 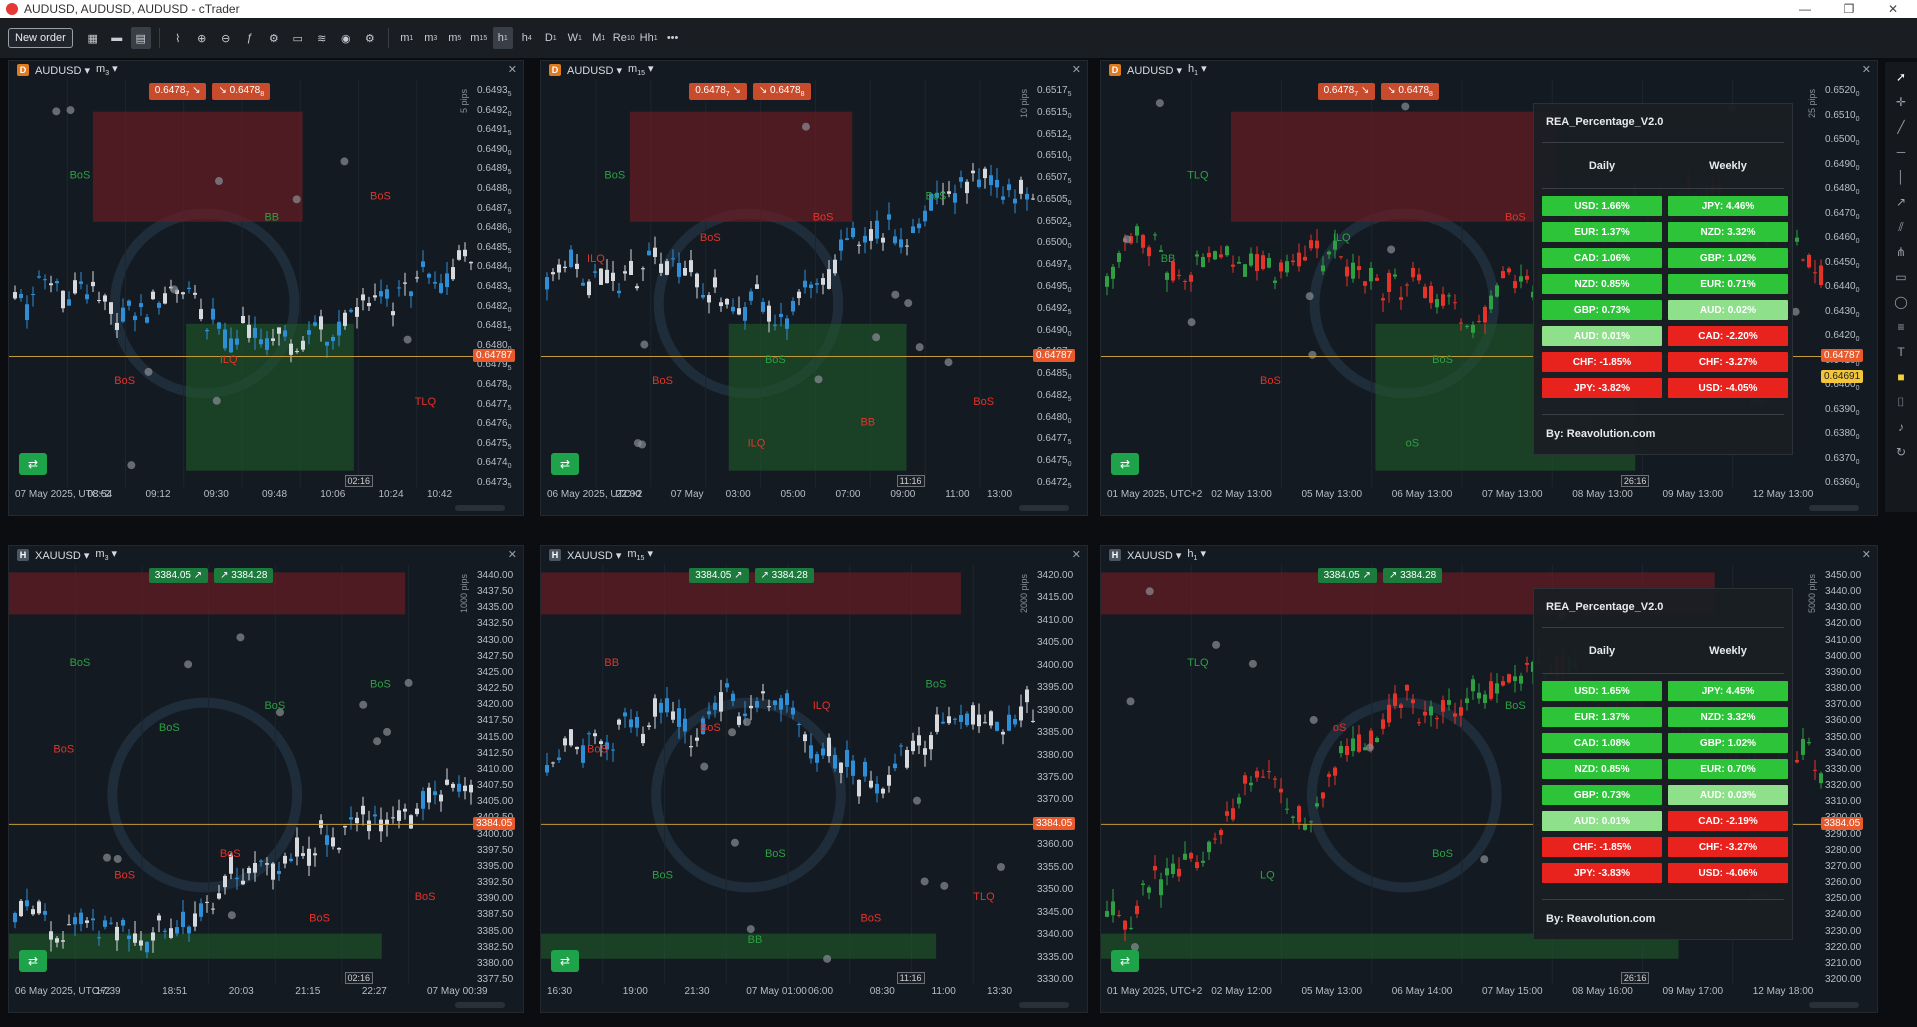 What do you see at coordinates (322, 38) in the screenshot?
I see `layers-icon: ≋` at bounding box center [322, 38].